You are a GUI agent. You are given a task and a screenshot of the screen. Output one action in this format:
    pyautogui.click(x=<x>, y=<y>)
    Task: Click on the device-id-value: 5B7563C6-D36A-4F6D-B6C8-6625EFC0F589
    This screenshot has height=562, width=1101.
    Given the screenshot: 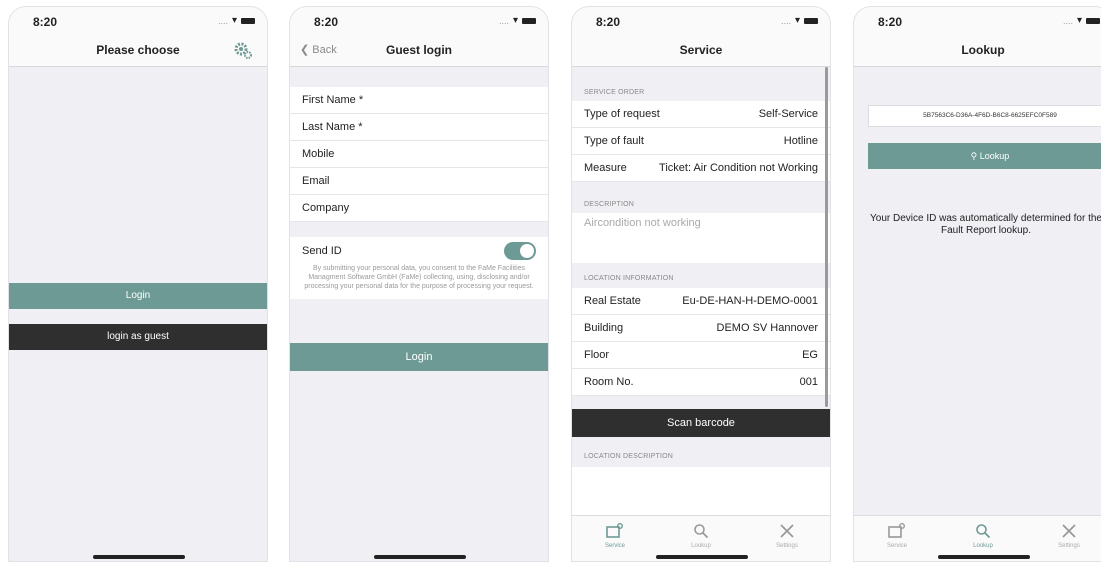 What is the action you would take?
    pyautogui.click(x=990, y=115)
    